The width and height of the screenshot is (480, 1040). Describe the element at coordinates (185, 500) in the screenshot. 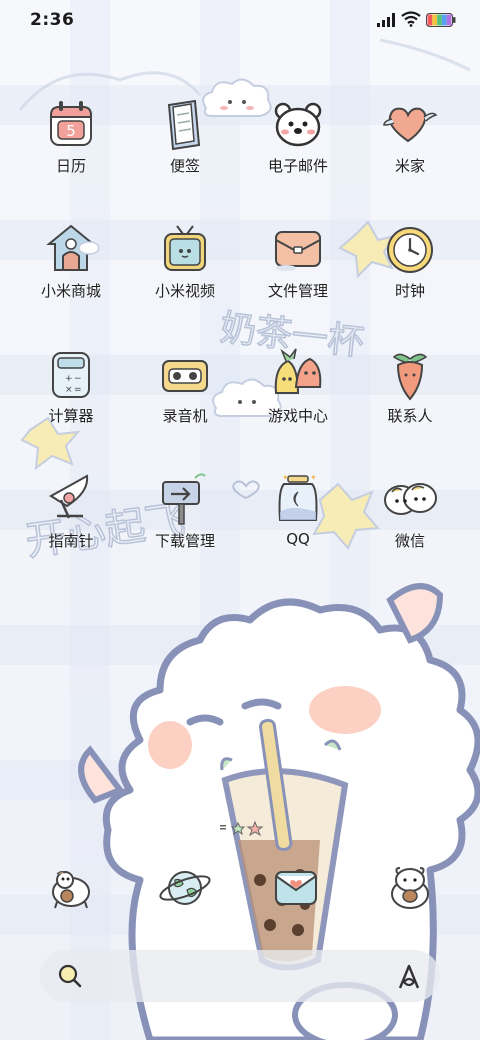

I see `download-manager-icon` at that location.